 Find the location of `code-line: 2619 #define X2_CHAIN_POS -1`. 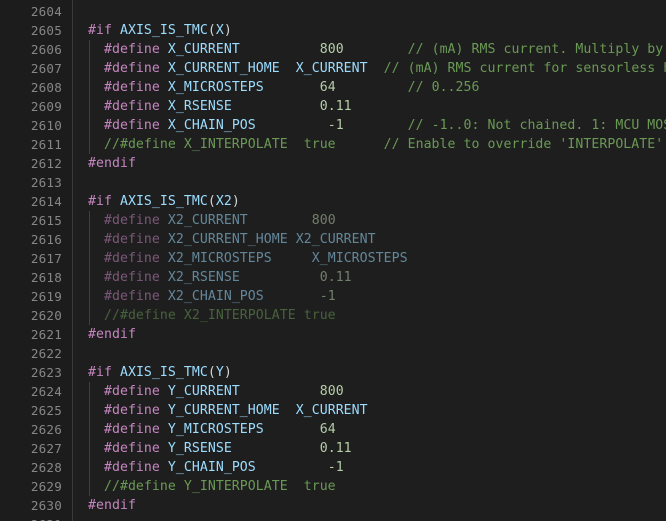

code-line: 2619 #define X2_CHAIN_POS -1 is located at coordinates (333, 296).